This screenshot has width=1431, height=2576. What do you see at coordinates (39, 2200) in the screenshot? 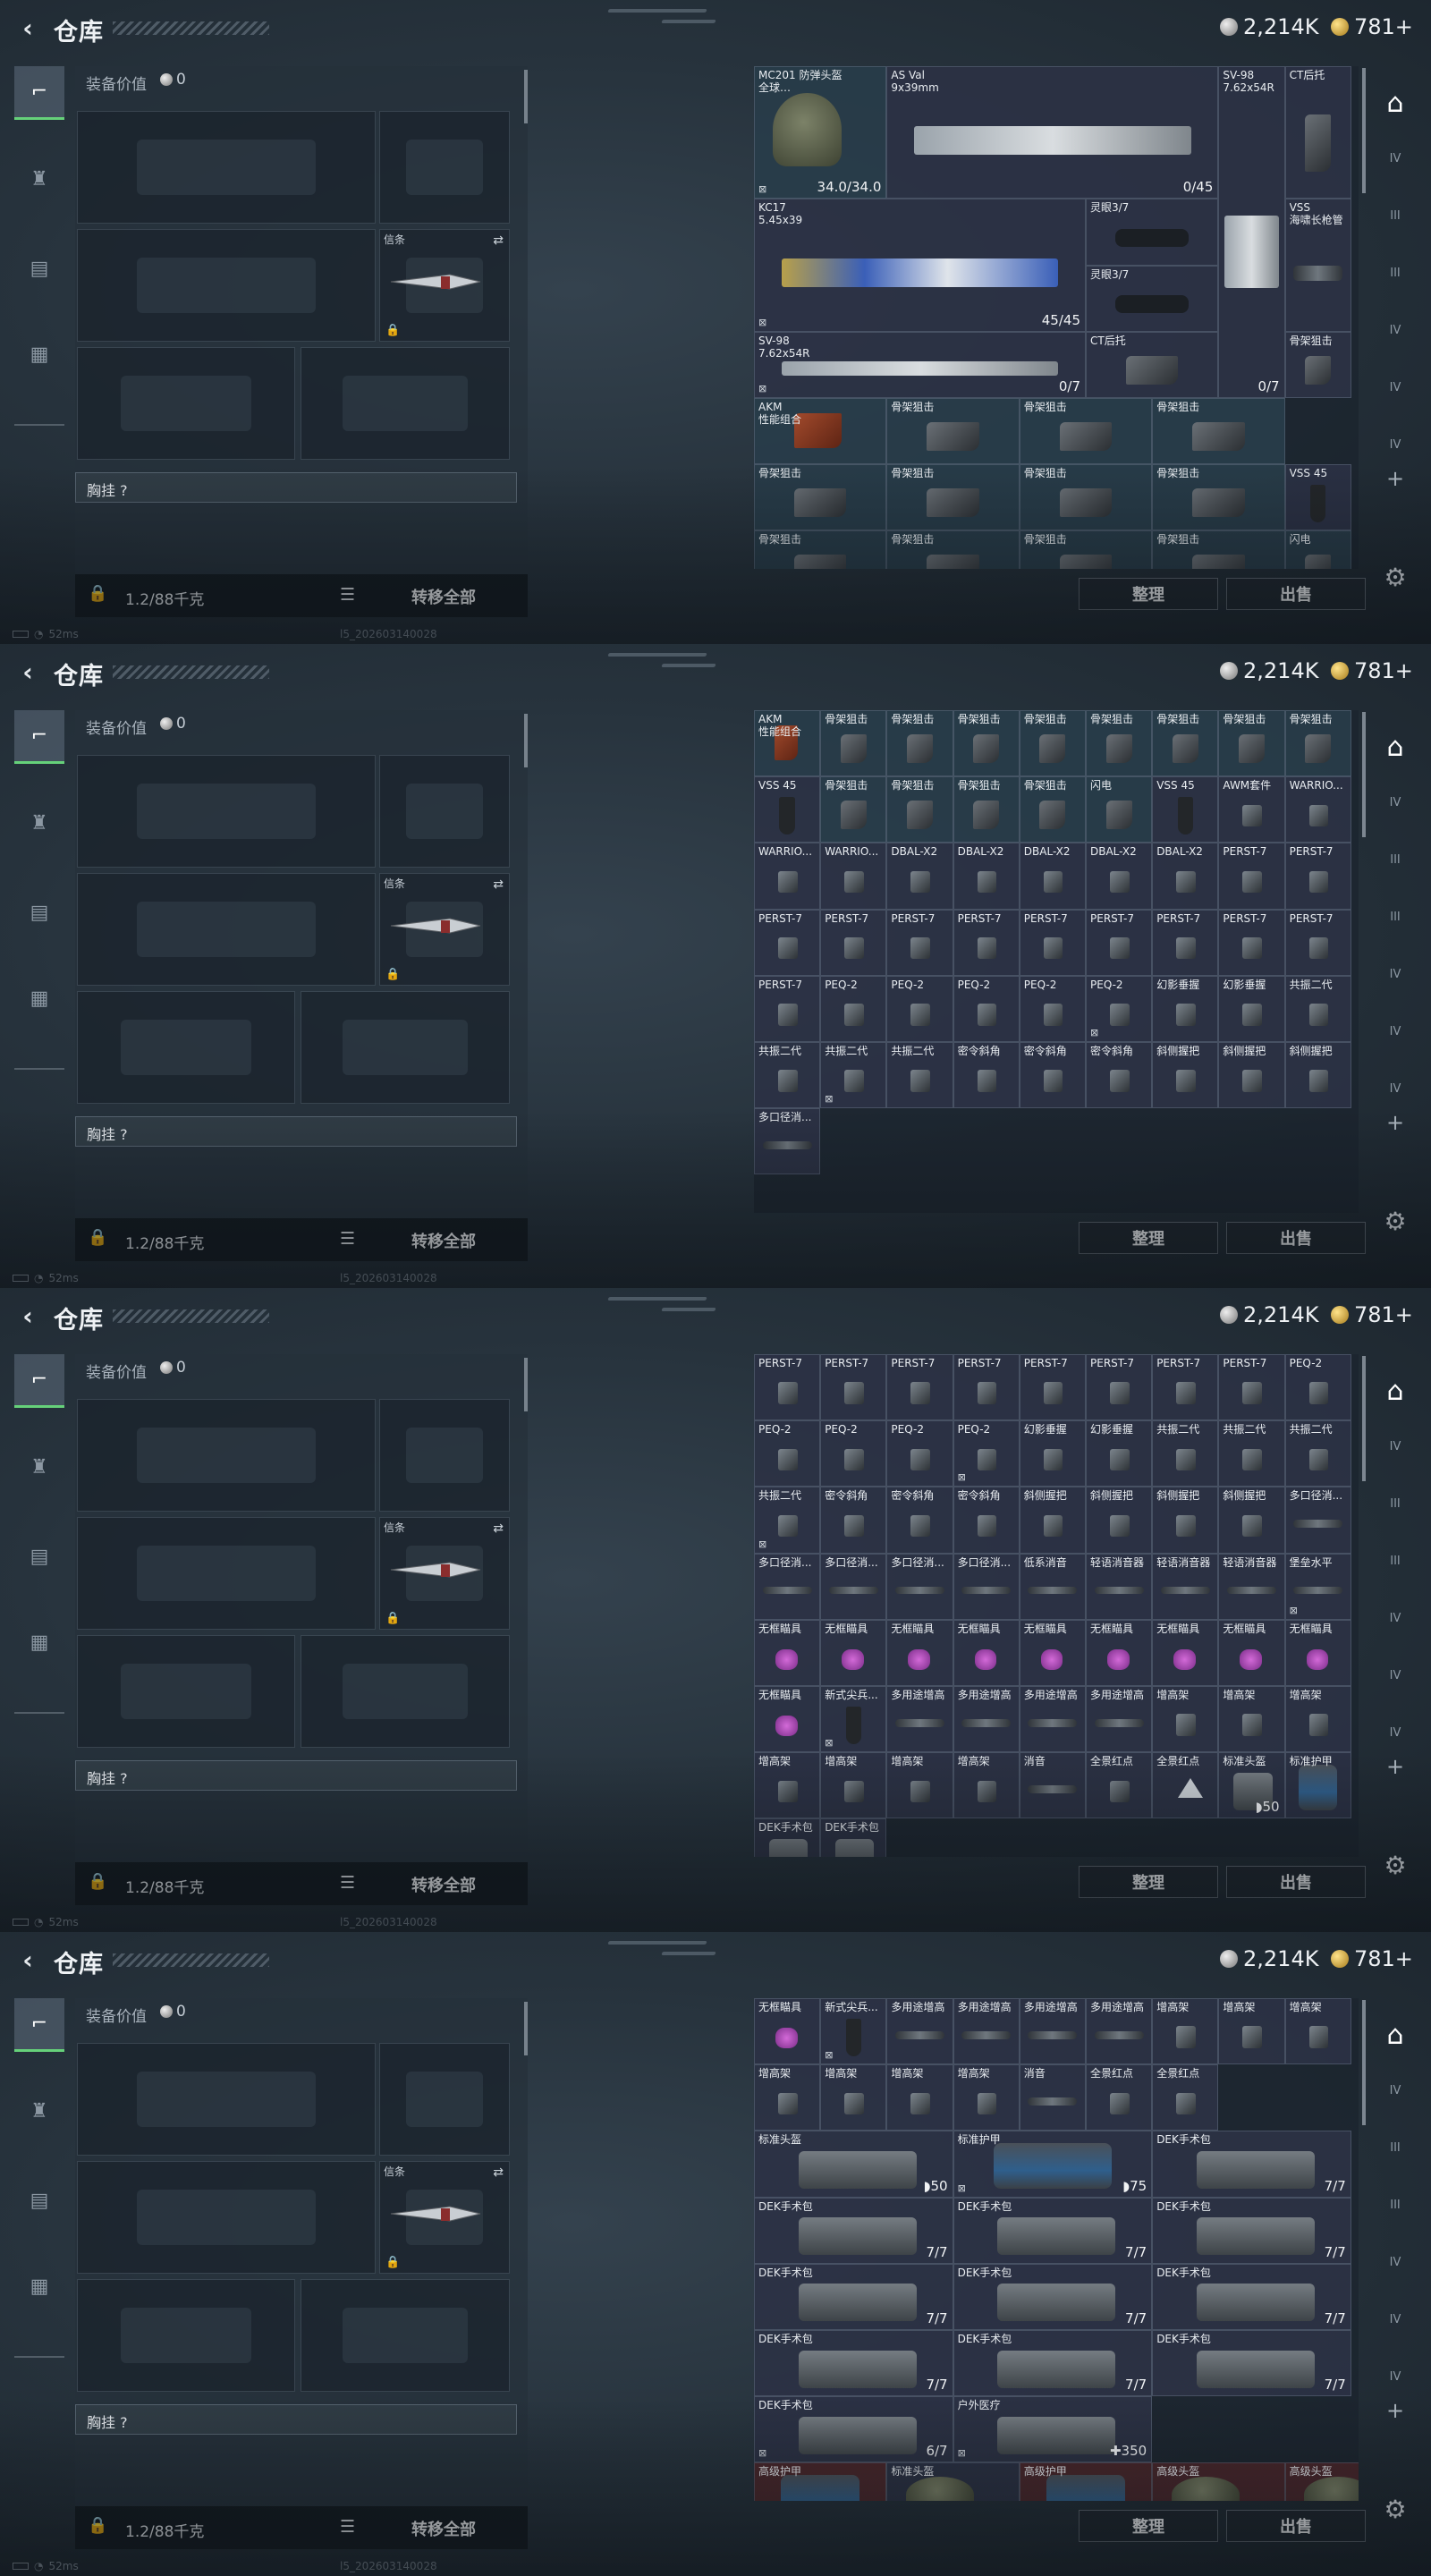
I see `clipboard-icon: ▤` at bounding box center [39, 2200].